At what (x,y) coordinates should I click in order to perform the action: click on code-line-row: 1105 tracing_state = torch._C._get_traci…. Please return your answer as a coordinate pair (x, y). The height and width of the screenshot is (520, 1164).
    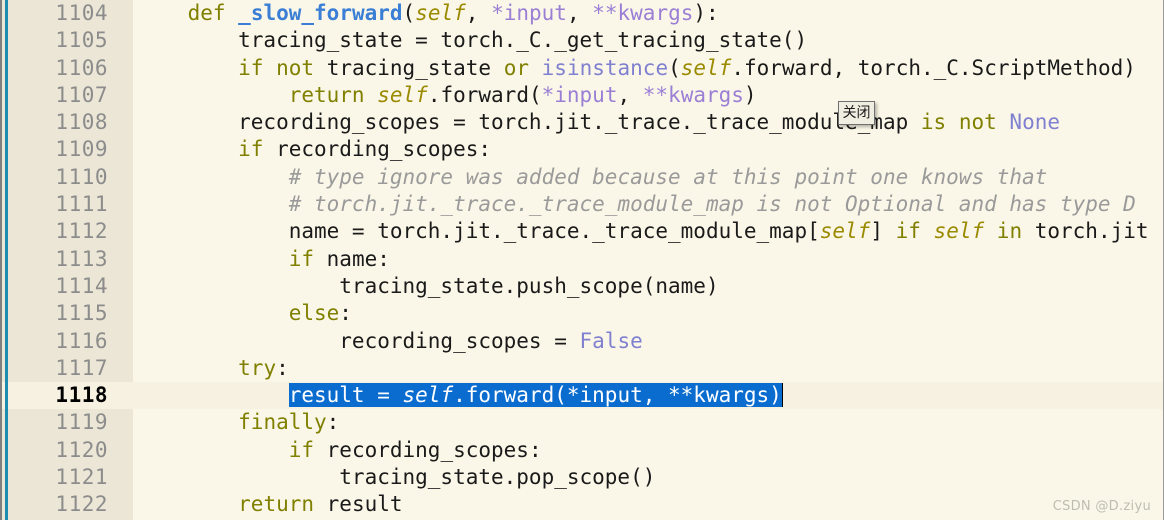
    Looking at the image, I should click on (582, 40).